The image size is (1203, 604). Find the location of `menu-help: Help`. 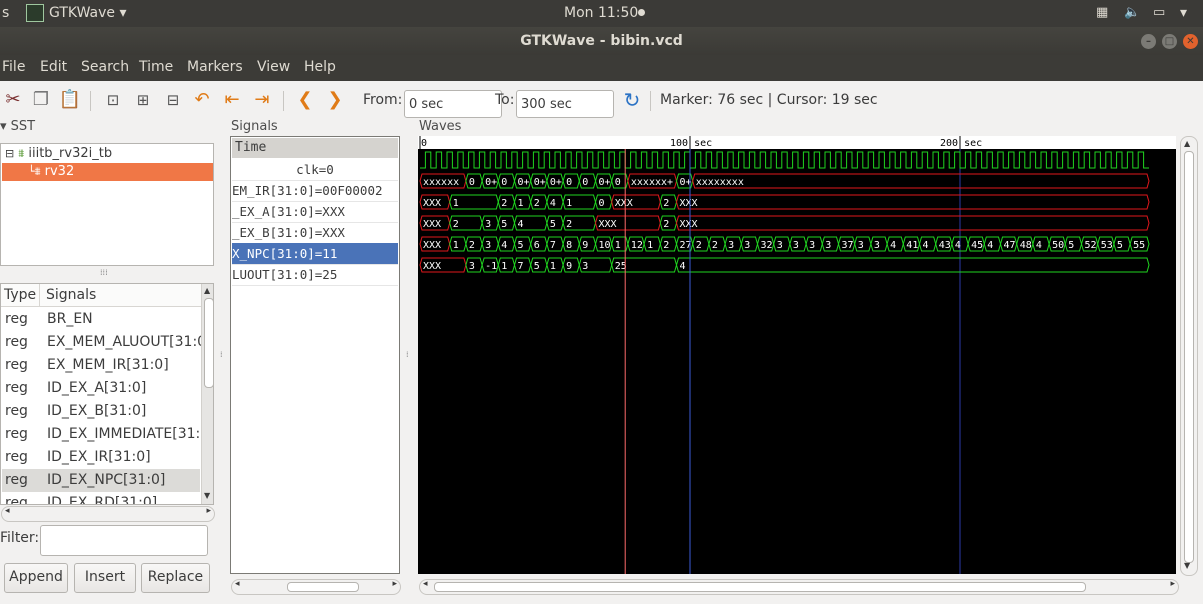

menu-help: Help is located at coordinates (320, 67).